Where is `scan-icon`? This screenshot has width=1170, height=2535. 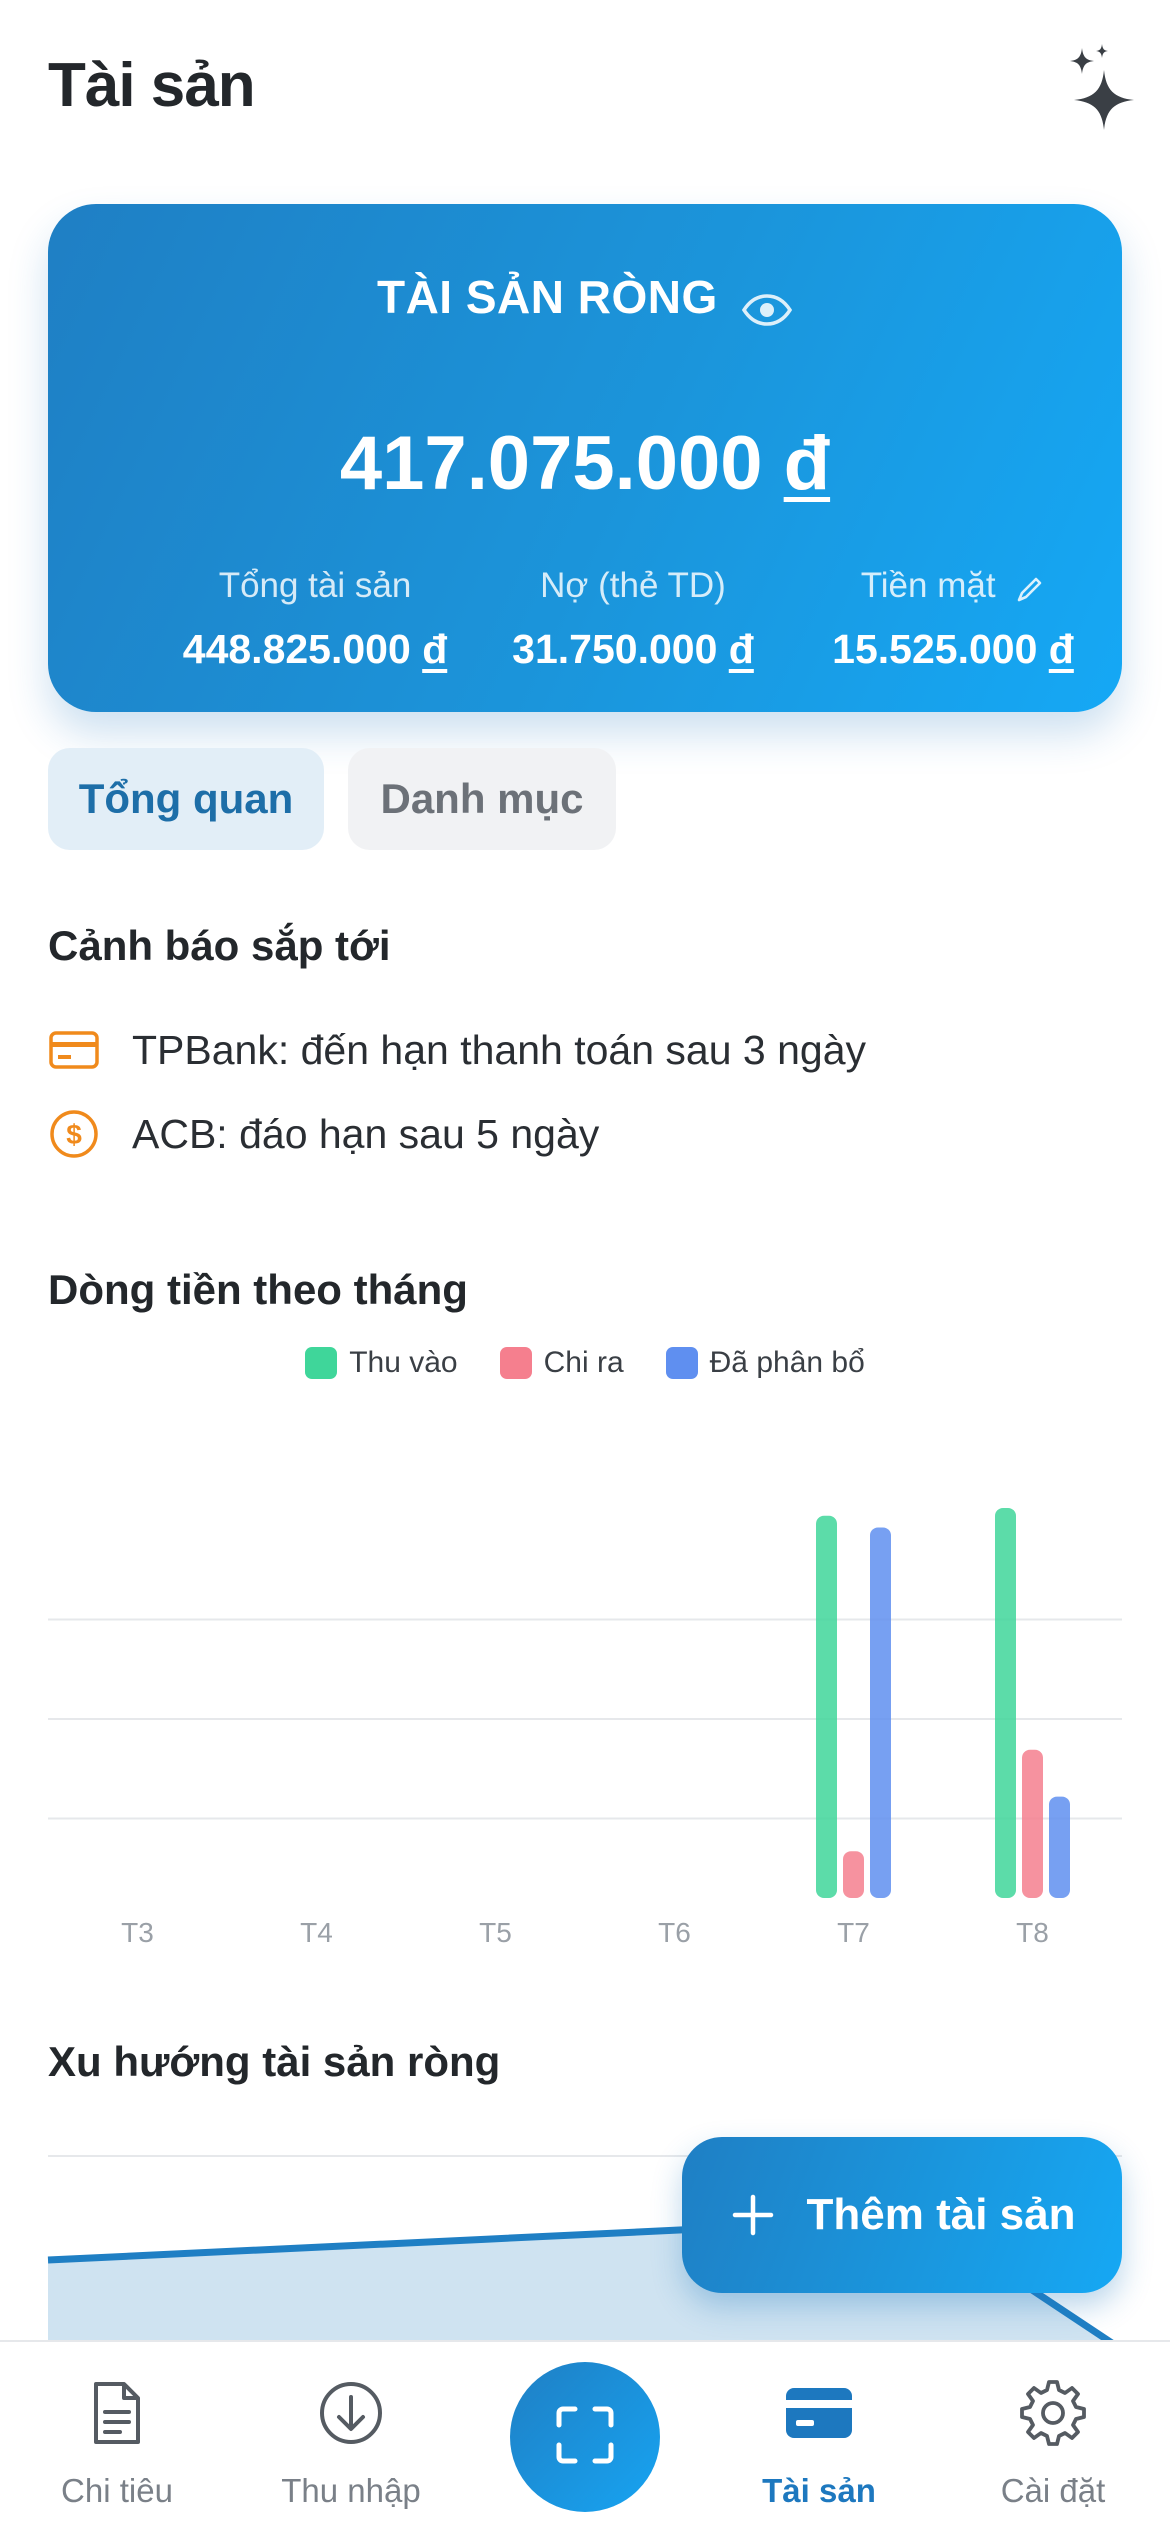 scan-icon is located at coordinates (585, 2437).